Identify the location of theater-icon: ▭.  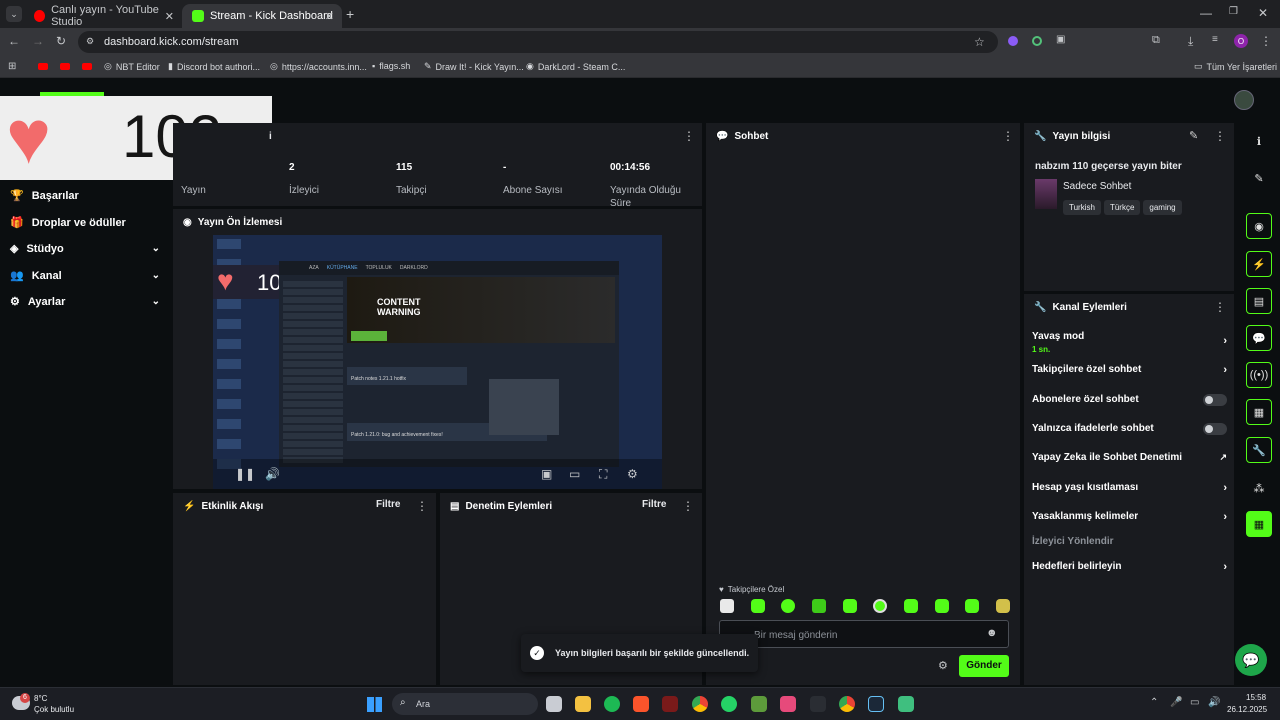
(574, 474).